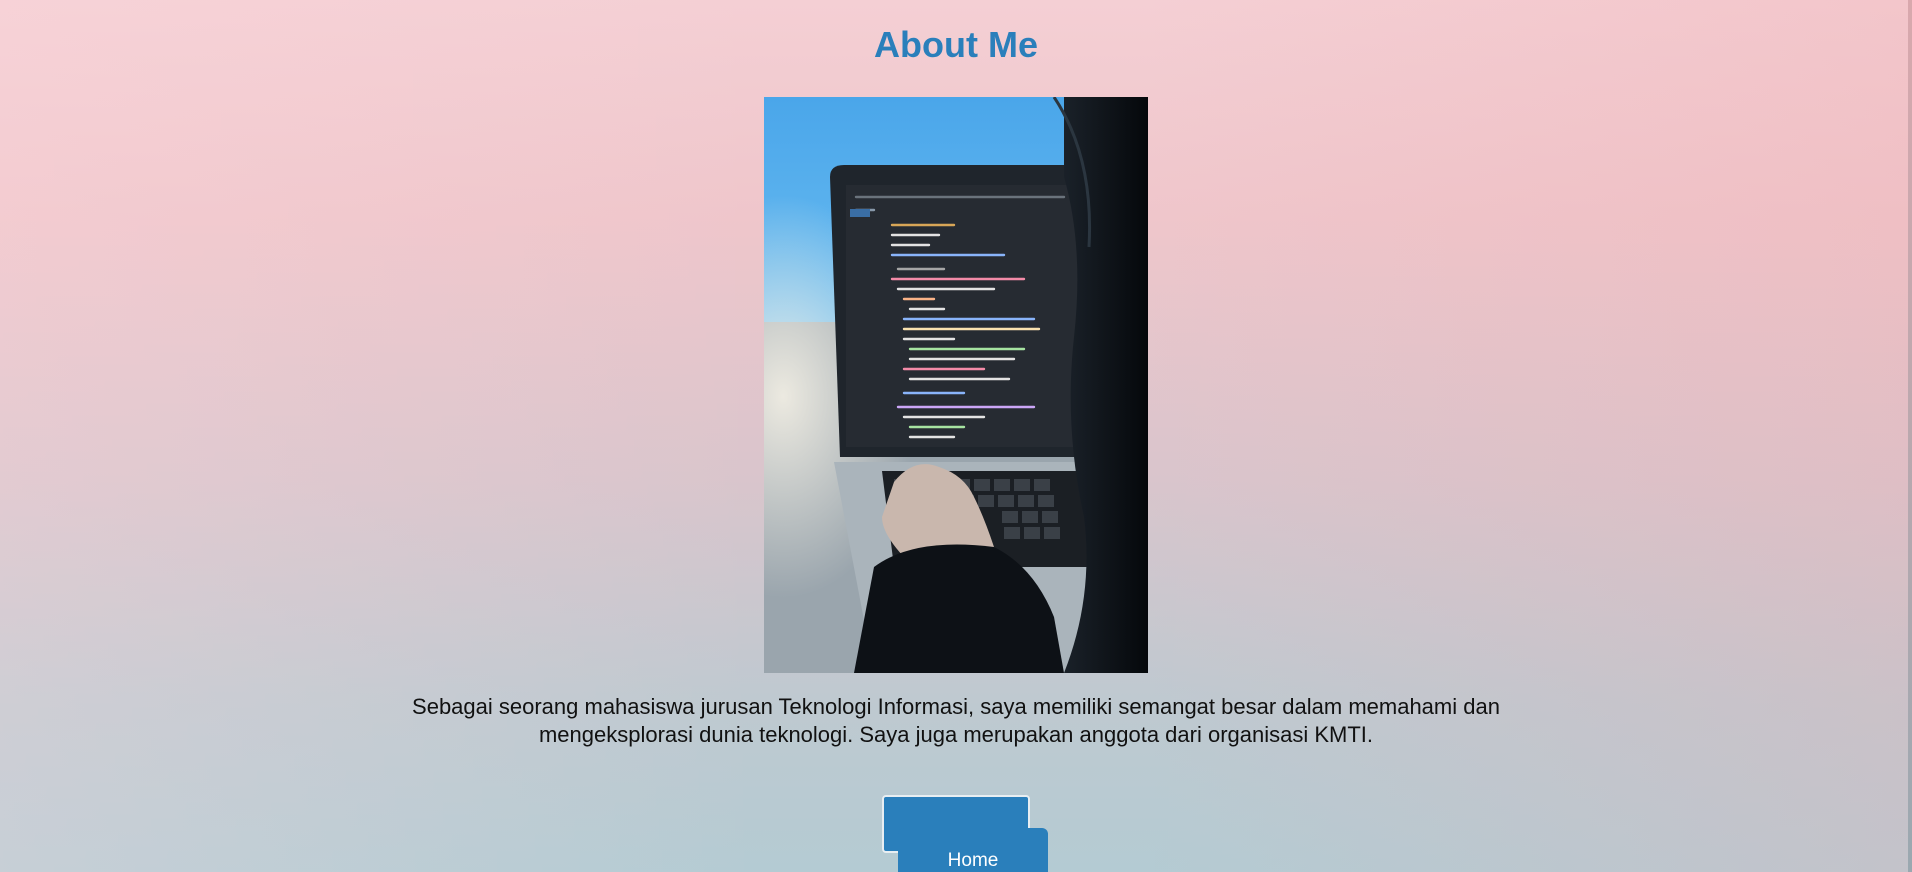 This screenshot has width=1912, height=872. I want to click on page-title: About Me, so click(956, 44).